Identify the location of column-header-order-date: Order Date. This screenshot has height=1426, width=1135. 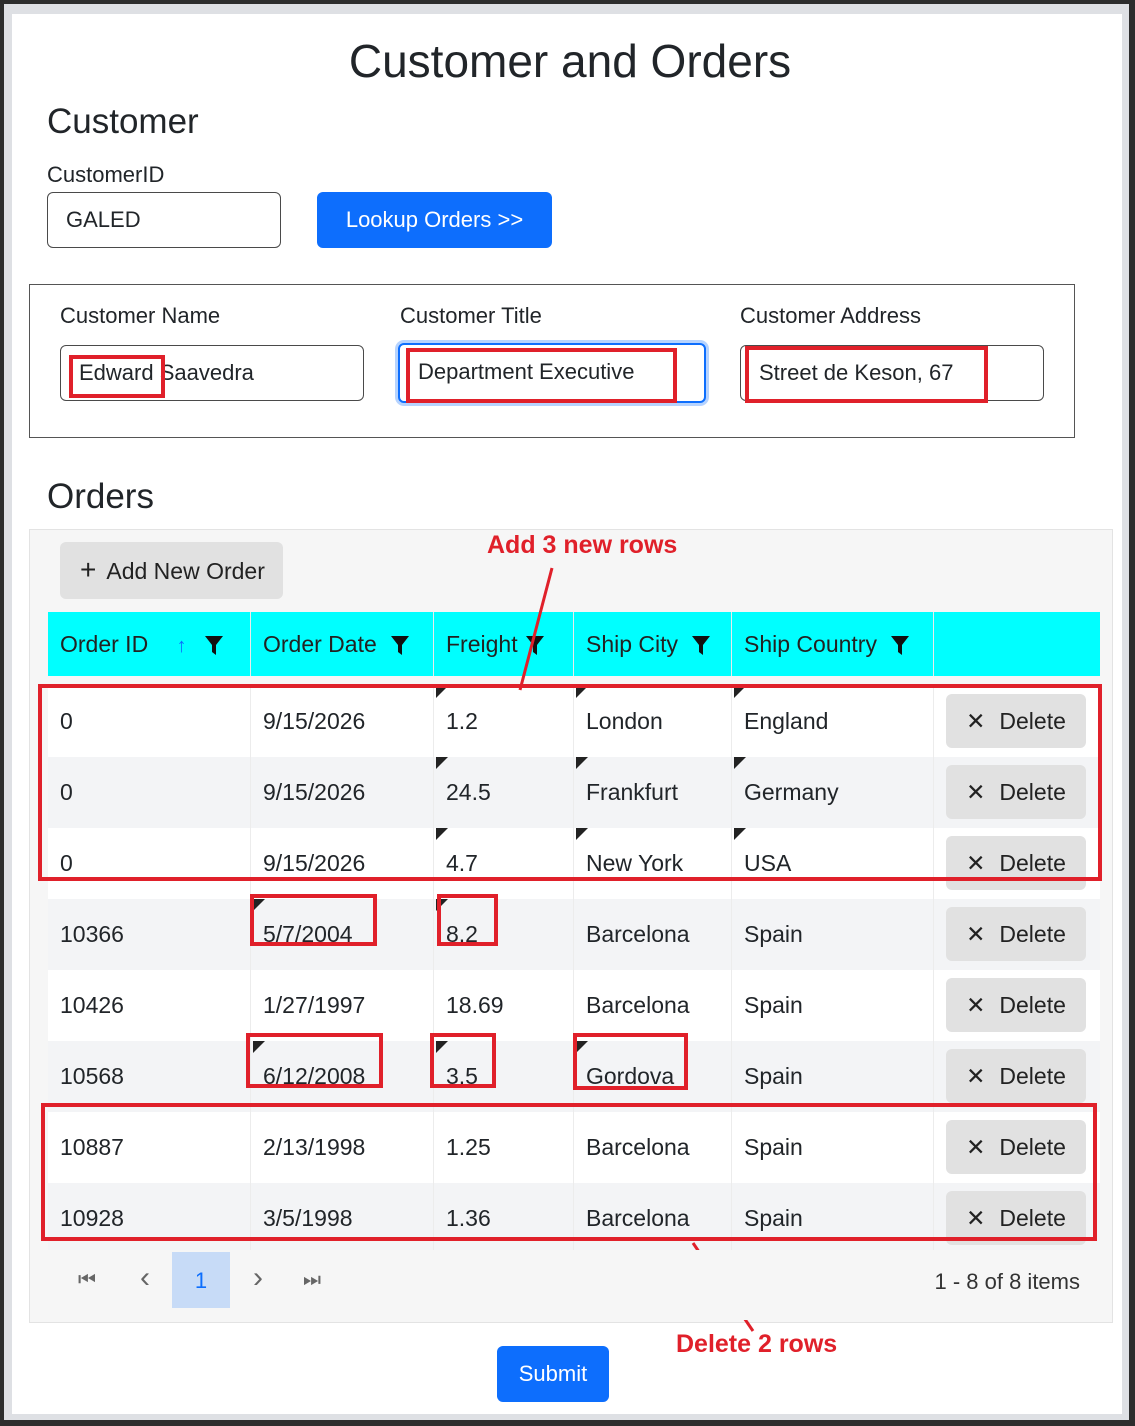
(342, 644).